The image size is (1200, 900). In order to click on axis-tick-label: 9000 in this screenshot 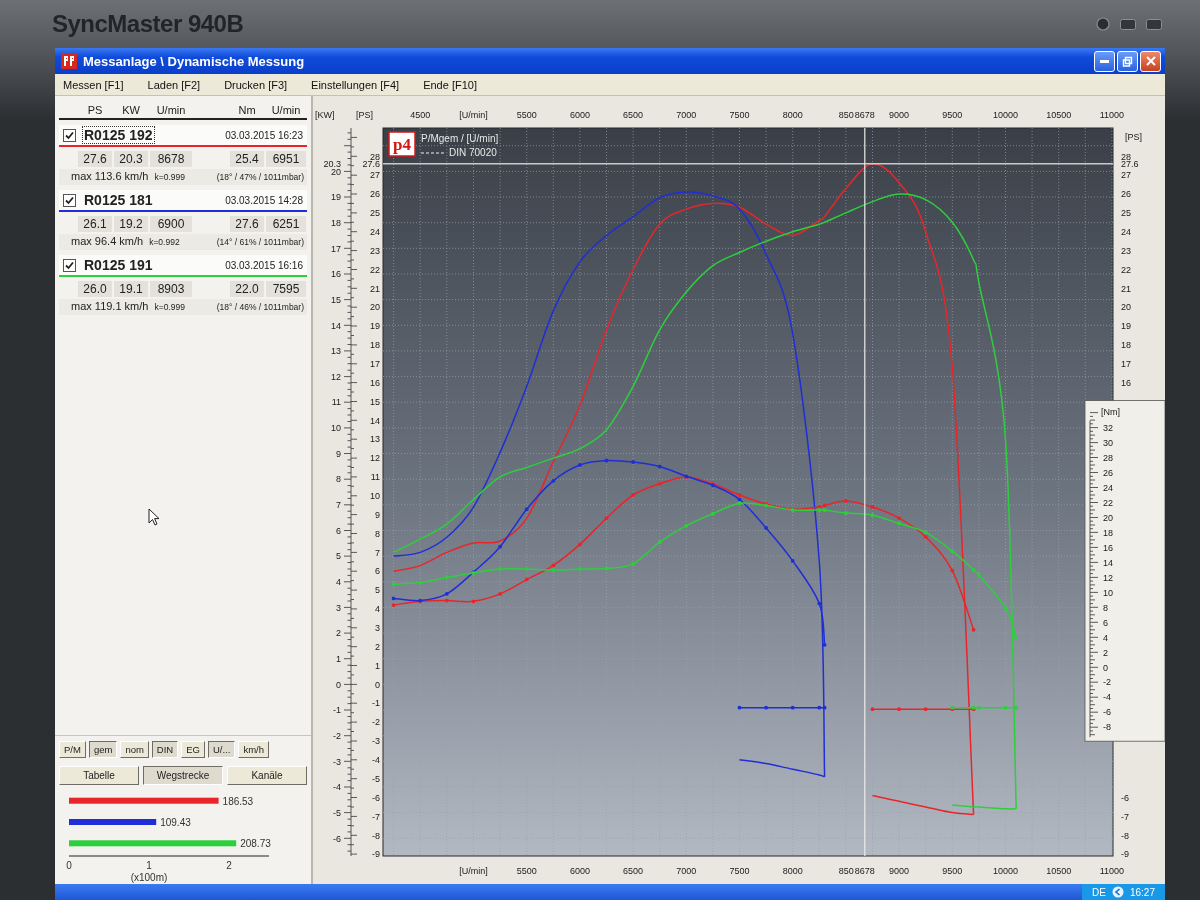, I will do `click(899, 871)`.